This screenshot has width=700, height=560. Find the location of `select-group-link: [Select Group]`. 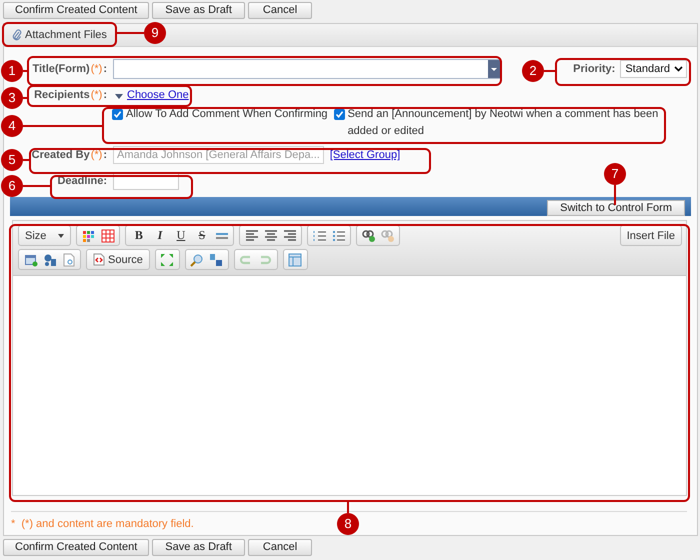

select-group-link: [Select Group] is located at coordinates (365, 155).